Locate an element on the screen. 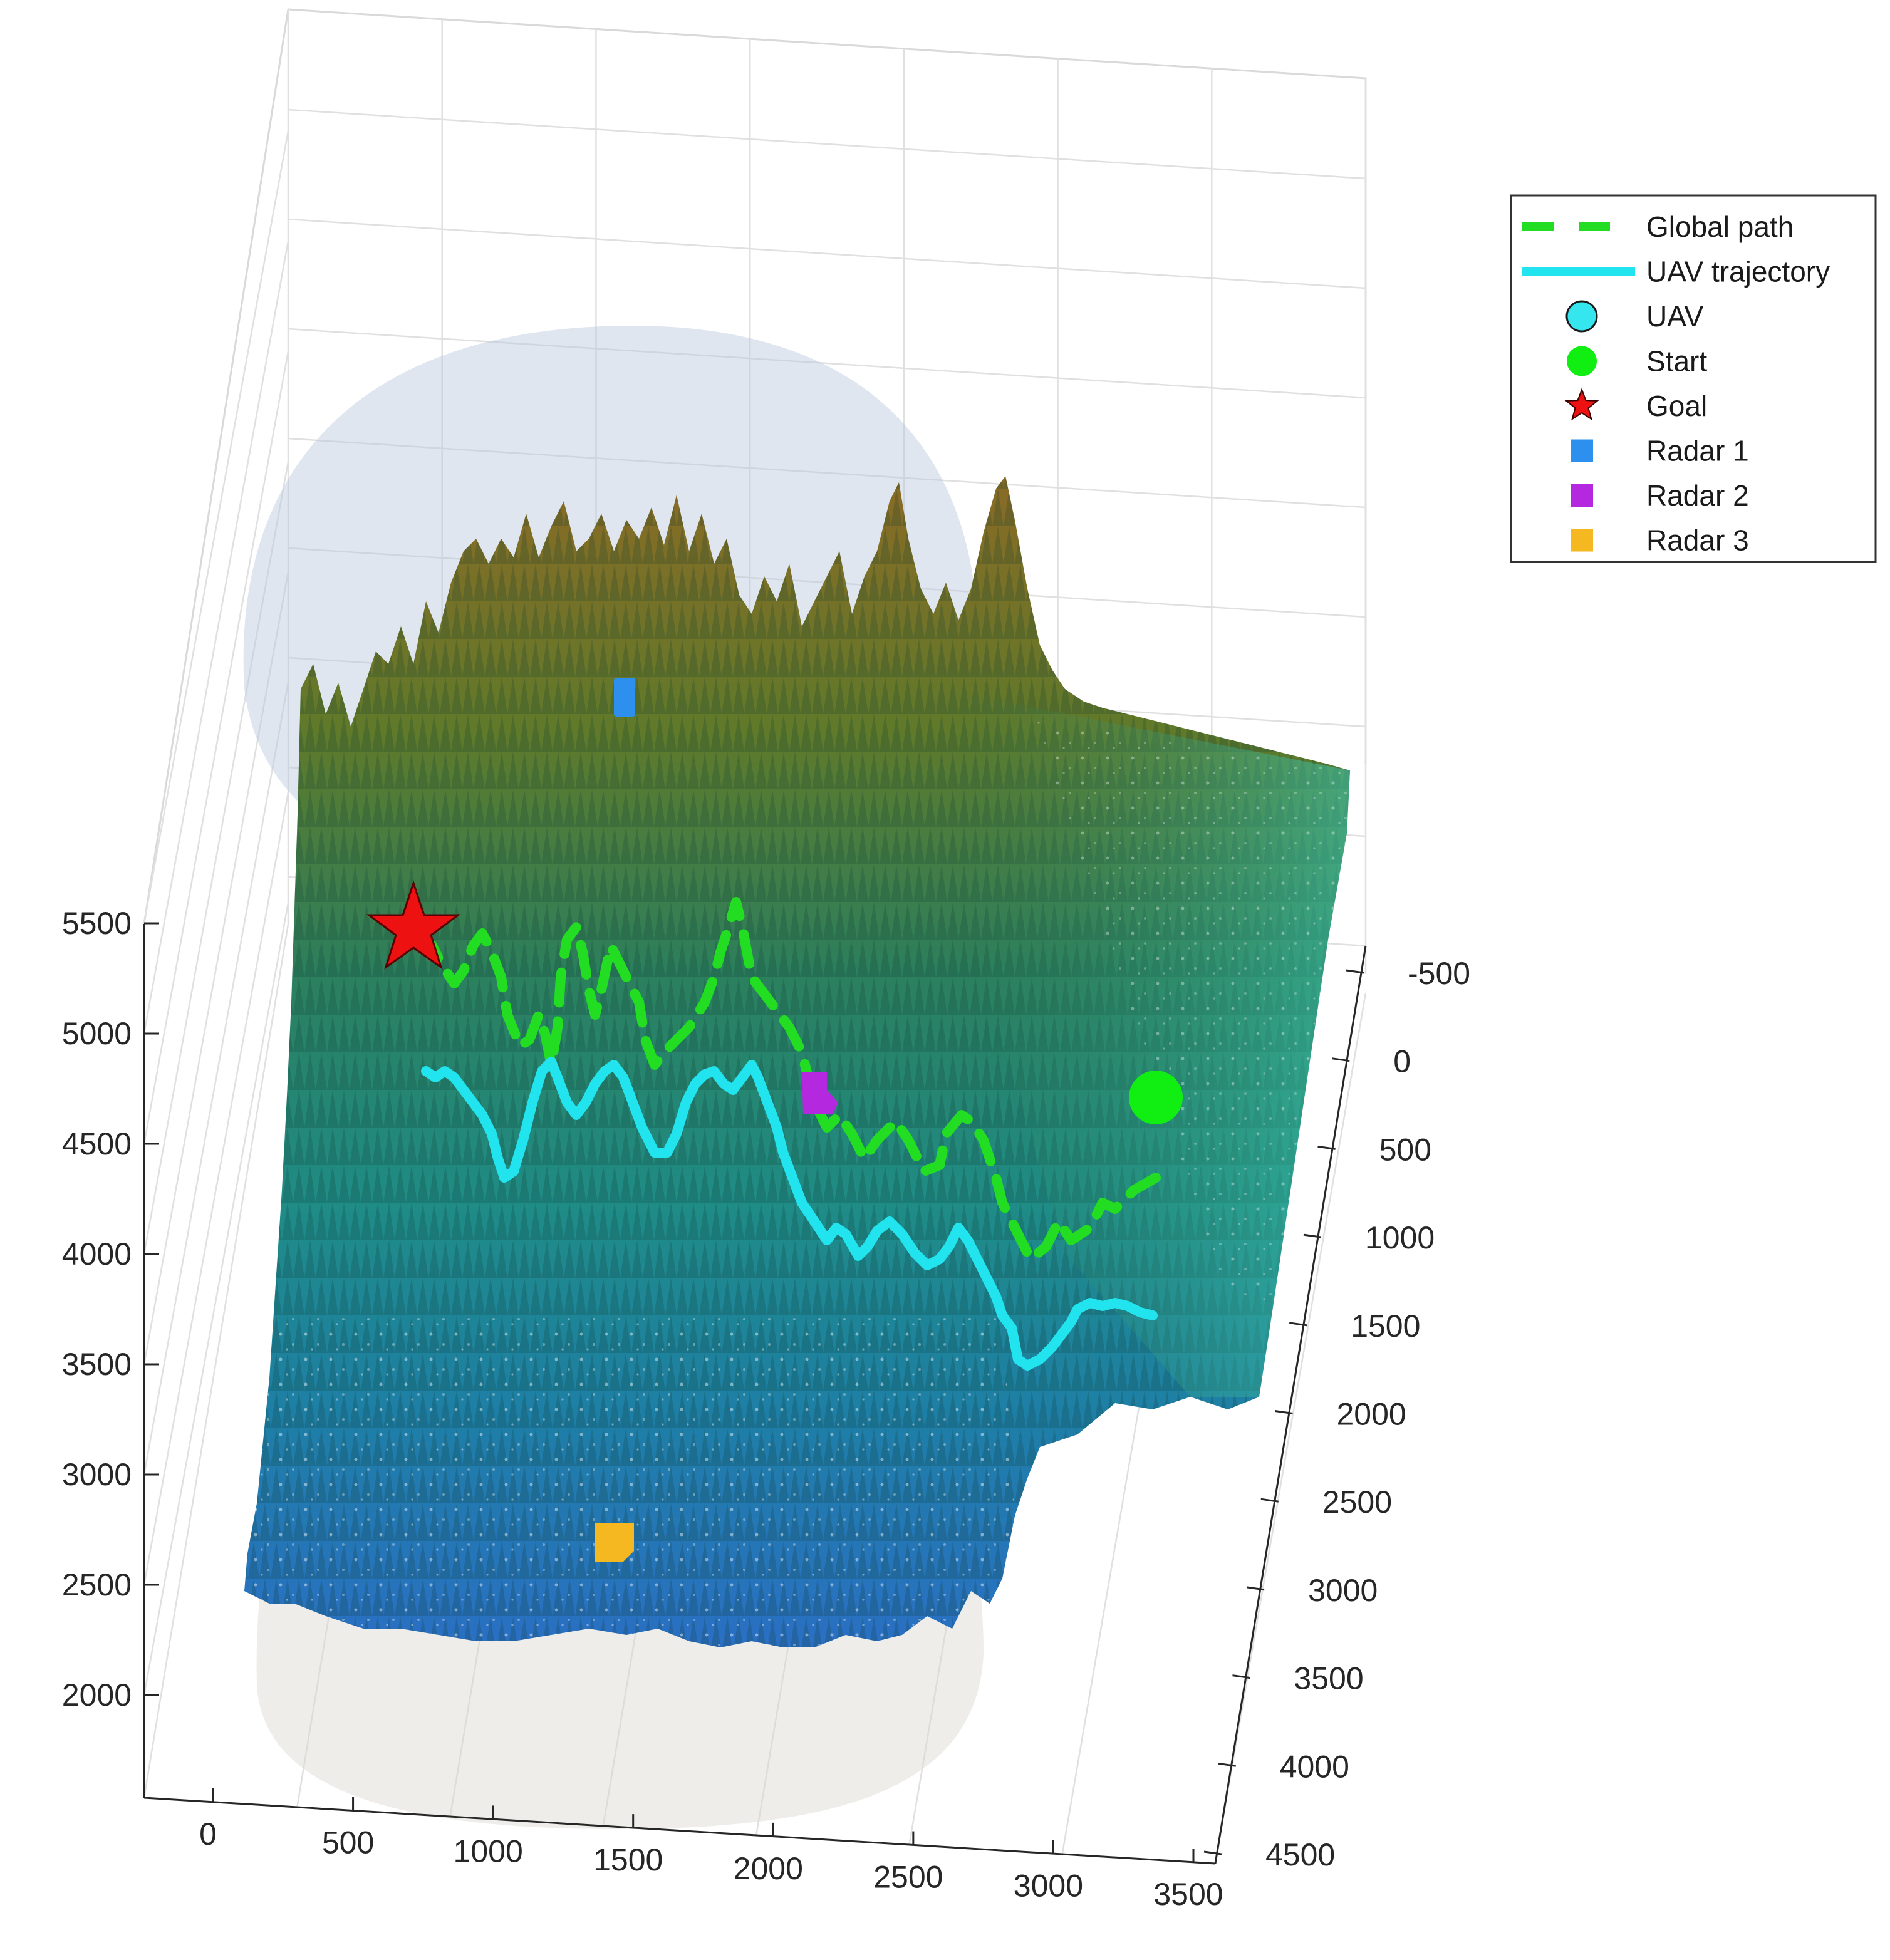  z-tick-label: 2500 is located at coordinates (97, 1585).